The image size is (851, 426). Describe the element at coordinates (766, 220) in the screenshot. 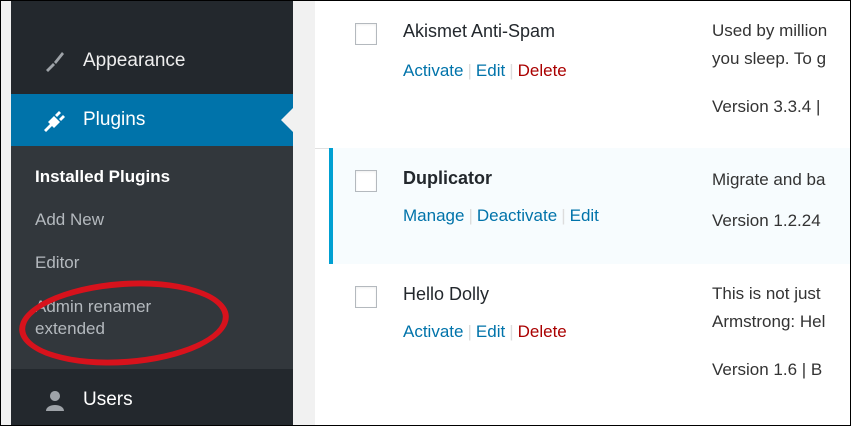

I see `plugin-version: Version 1.2.24` at that location.